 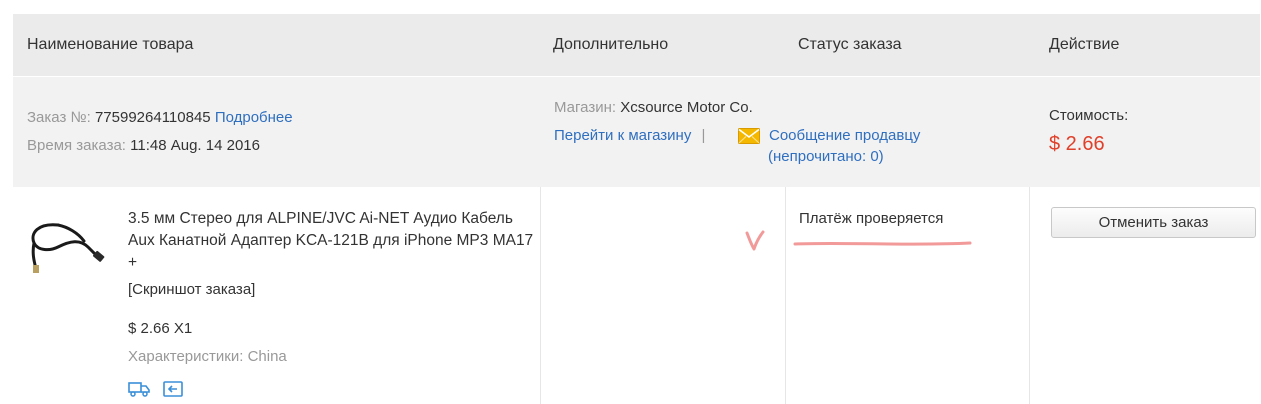 I want to click on column-header-status: Статус заказа, so click(x=850, y=44).